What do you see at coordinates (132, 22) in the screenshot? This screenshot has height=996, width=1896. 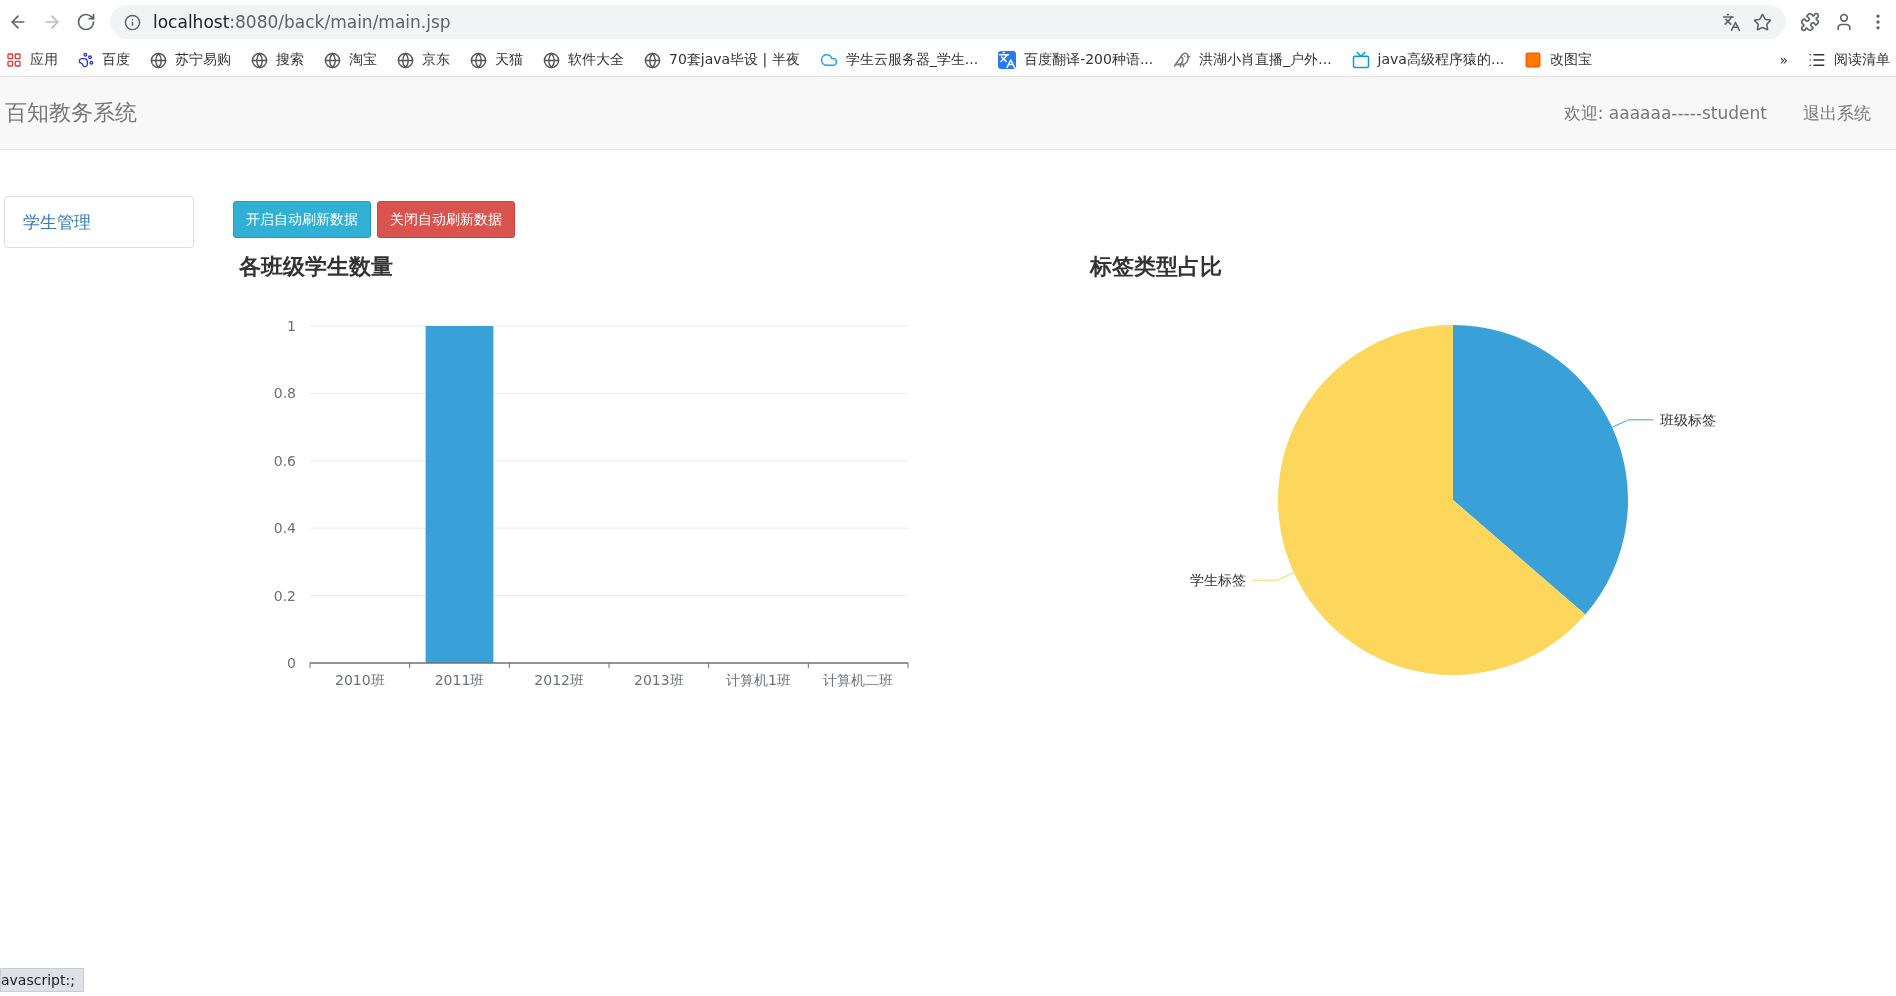 I see `info-icon` at bounding box center [132, 22].